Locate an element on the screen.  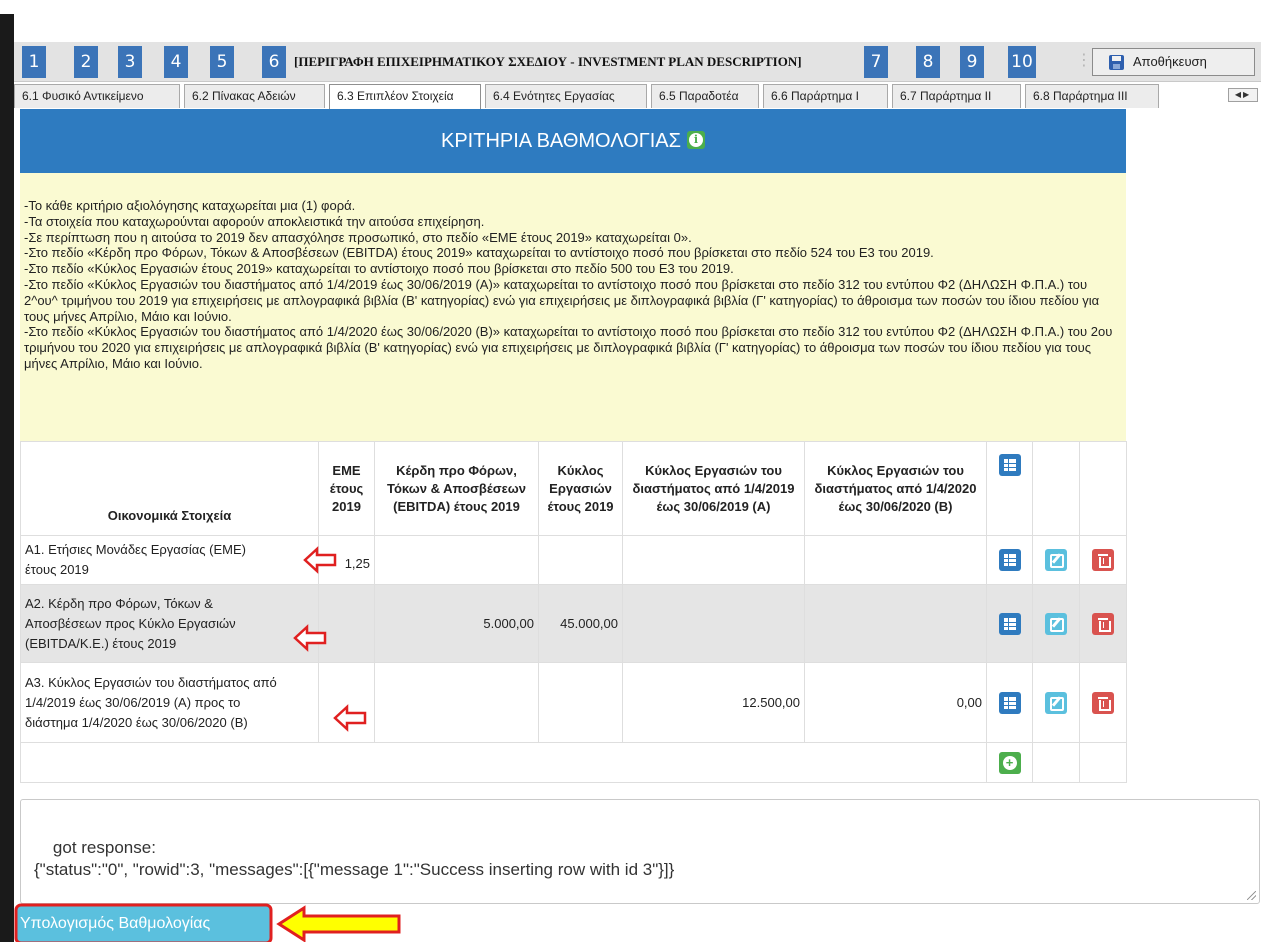
table-add-row is located at coordinates (573, 762).